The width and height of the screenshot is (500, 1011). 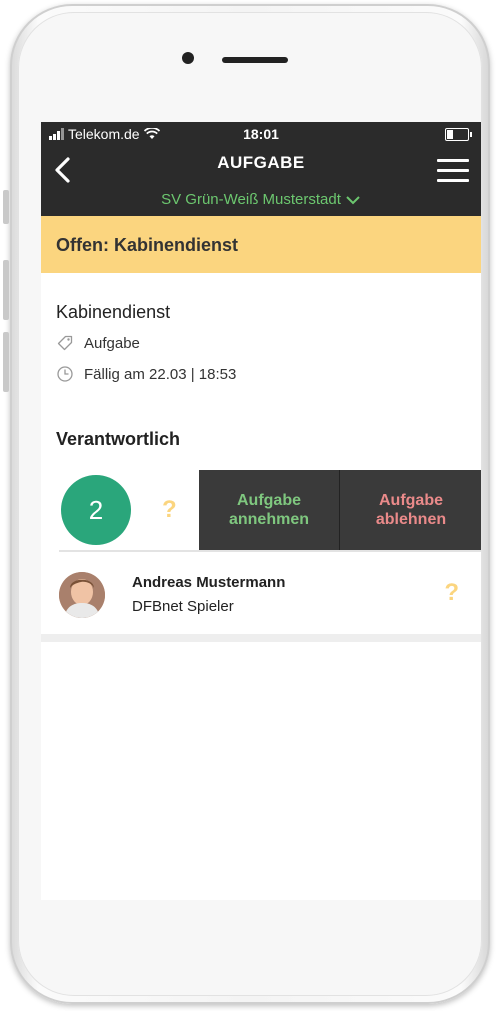 What do you see at coordinates (118, 439) in the screenshot?
I see `responsible-heading: Verantwortlich` at bounding box center [118, 439].